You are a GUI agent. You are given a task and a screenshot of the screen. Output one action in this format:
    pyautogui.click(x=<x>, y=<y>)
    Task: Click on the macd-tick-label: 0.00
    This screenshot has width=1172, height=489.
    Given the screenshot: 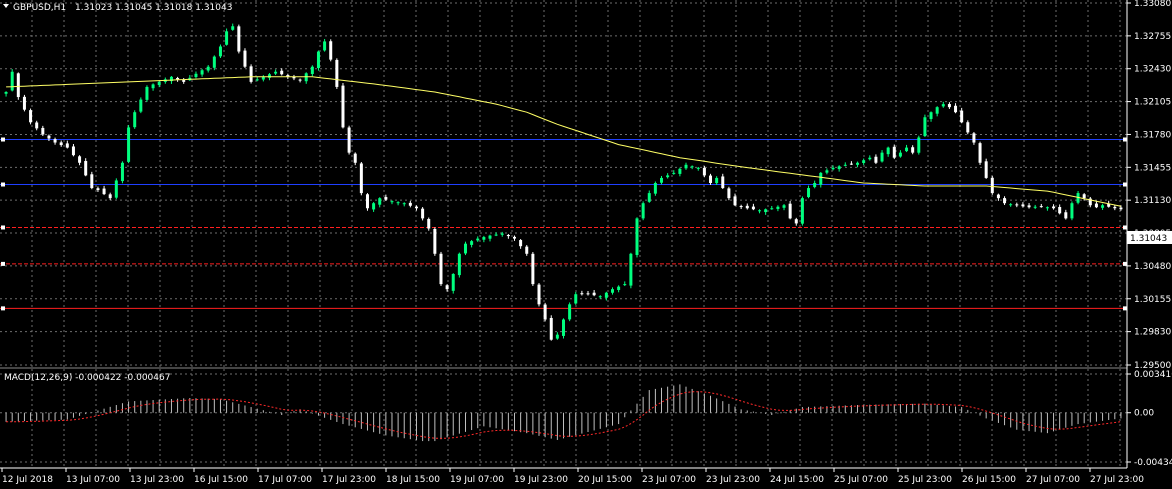 What is the action you would take?
    pyautogui.click(x=1144, y=414)
    